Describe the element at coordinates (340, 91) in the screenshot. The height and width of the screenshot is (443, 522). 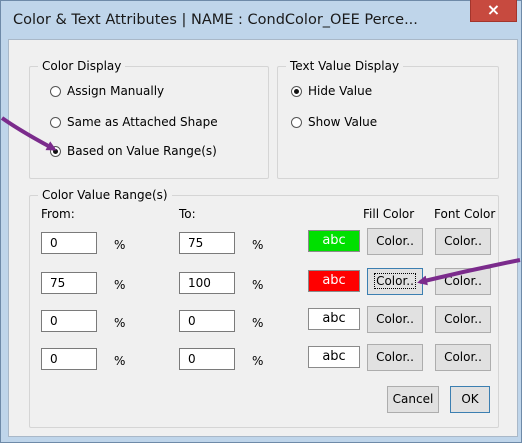
I see `radio-label: Hide Value` at that location.